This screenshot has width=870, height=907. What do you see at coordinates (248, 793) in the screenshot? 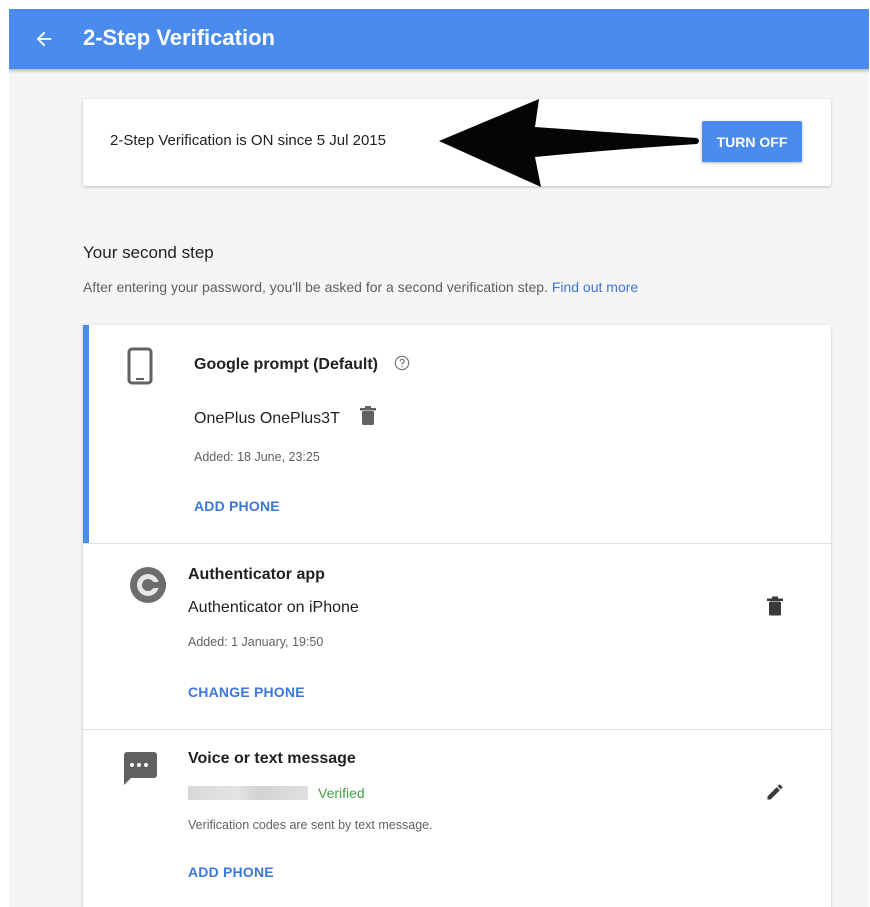
I see `redacted-phone-number` at bounding box center [248, 793].